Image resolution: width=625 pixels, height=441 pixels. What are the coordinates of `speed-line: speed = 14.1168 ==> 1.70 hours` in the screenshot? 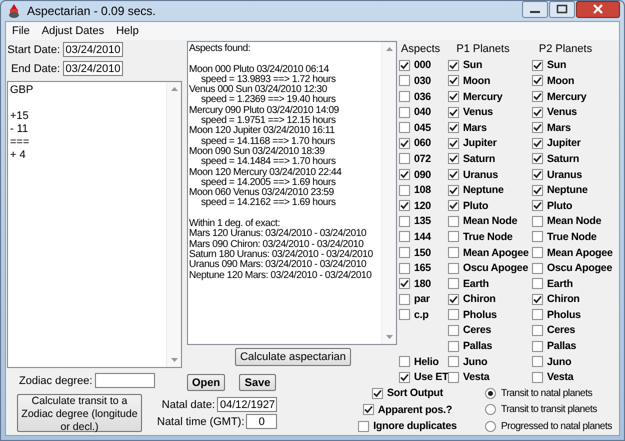 It's located at (268, 141).